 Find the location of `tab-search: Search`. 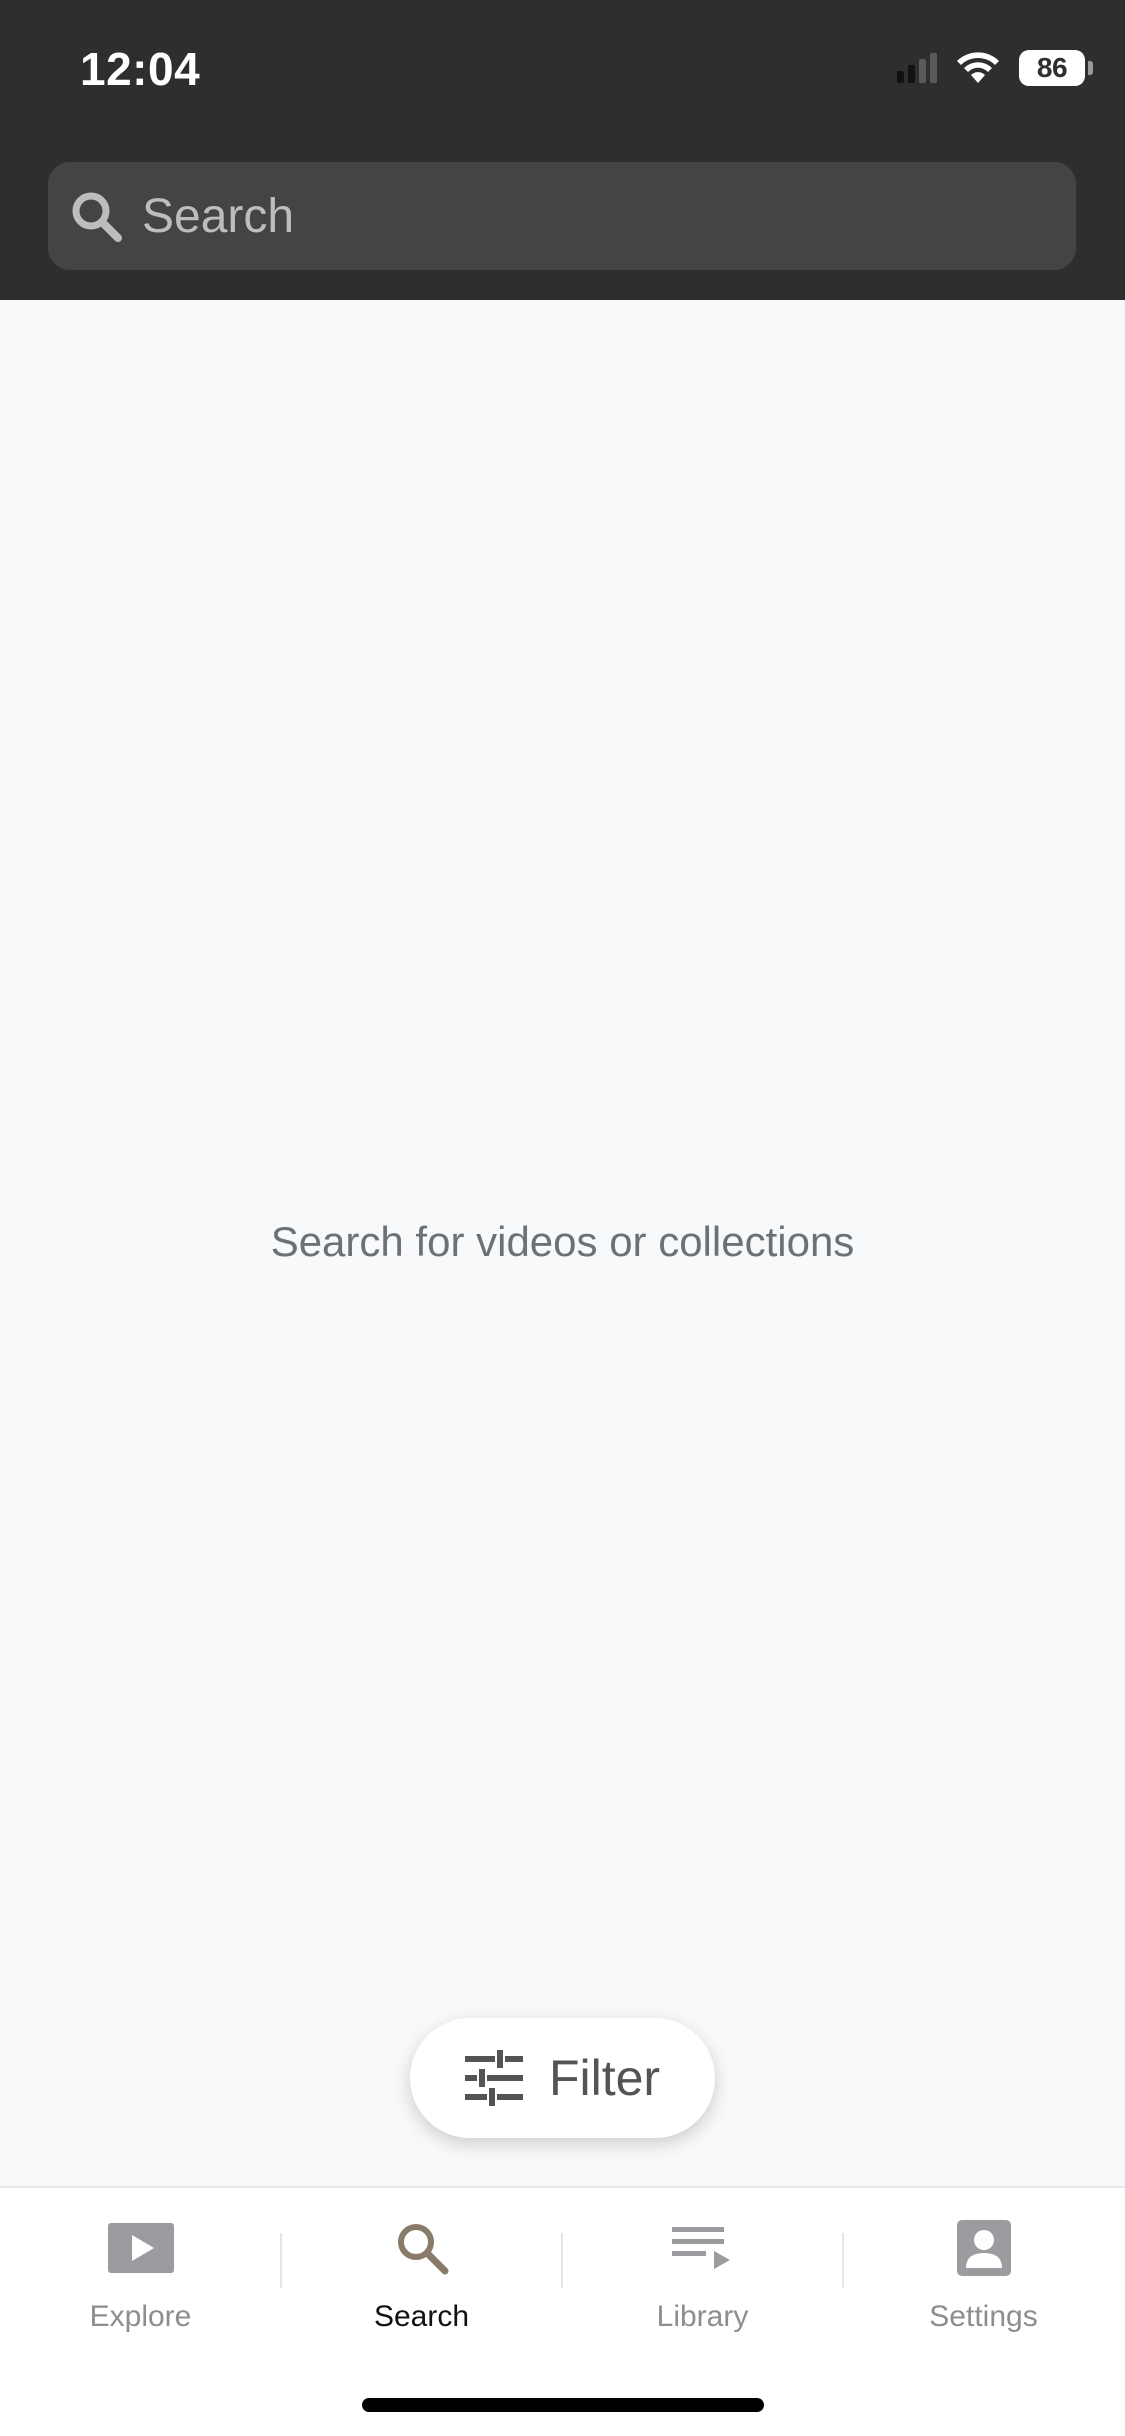

tab-search: Search is located at coordinates (421, 2273).